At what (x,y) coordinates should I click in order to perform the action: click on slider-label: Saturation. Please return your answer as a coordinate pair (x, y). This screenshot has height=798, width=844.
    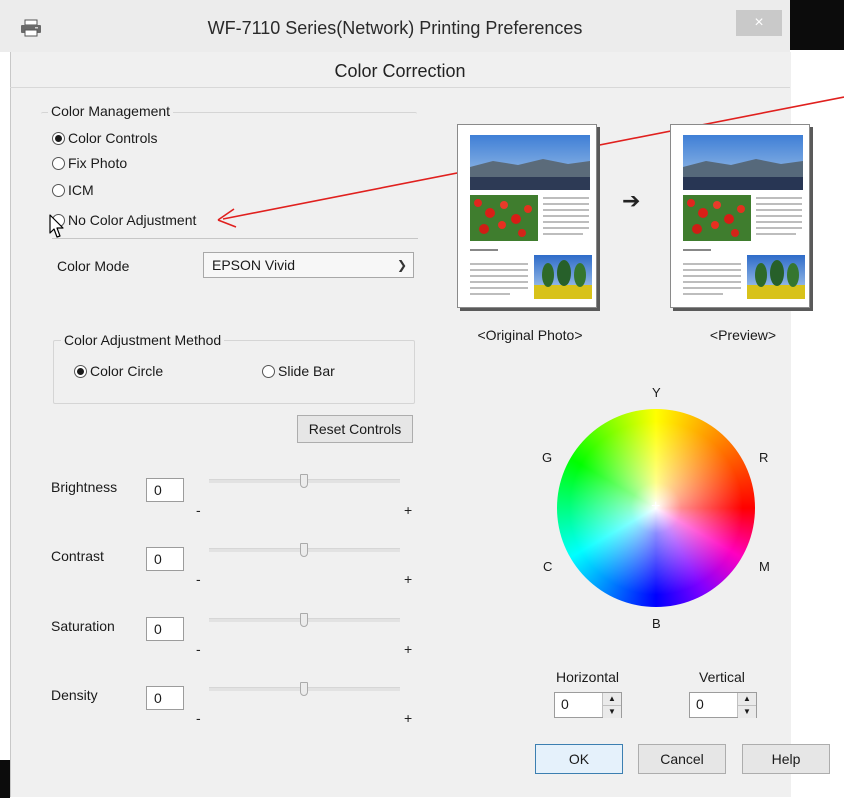
    Looking at the image, I should click on (83, 626).